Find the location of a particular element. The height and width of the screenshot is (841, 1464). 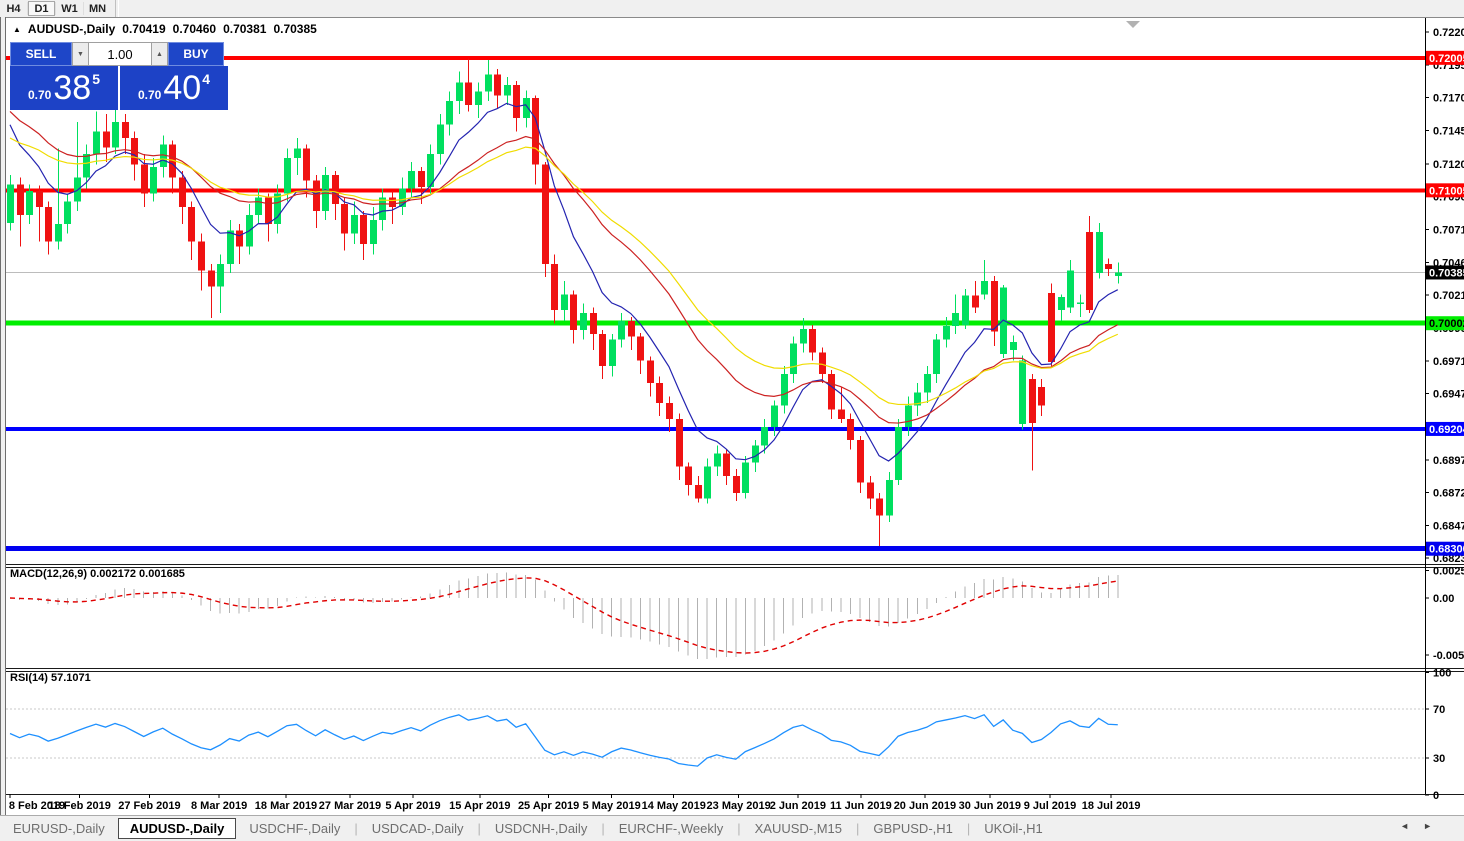

current-price-badge: 0.70385 is located at coordinates (1446, 273).